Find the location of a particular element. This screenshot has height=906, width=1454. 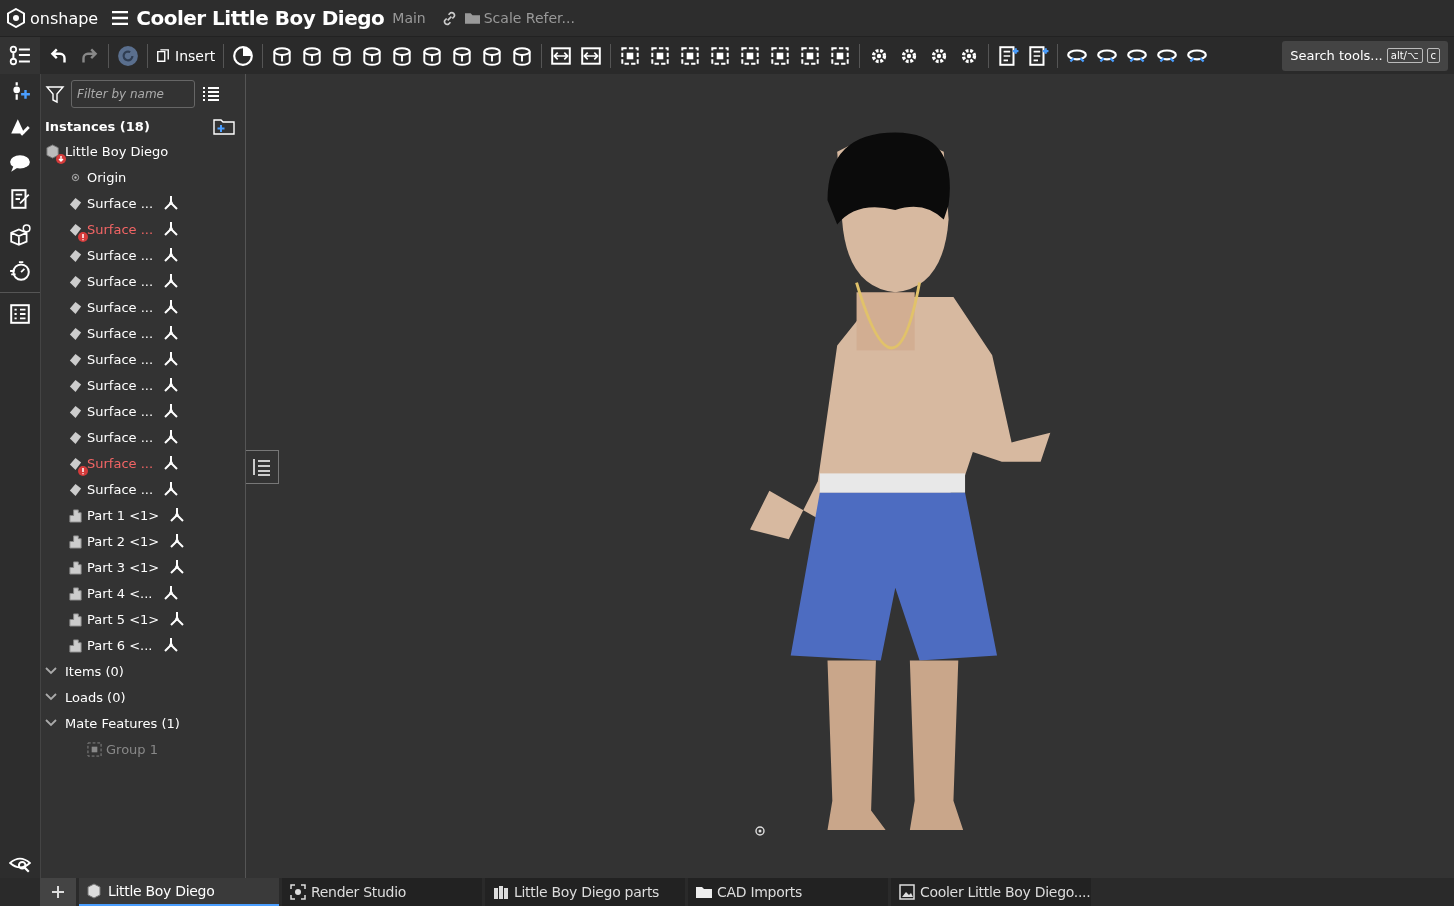

regenerate-icon is located at coordinates (128, 55).